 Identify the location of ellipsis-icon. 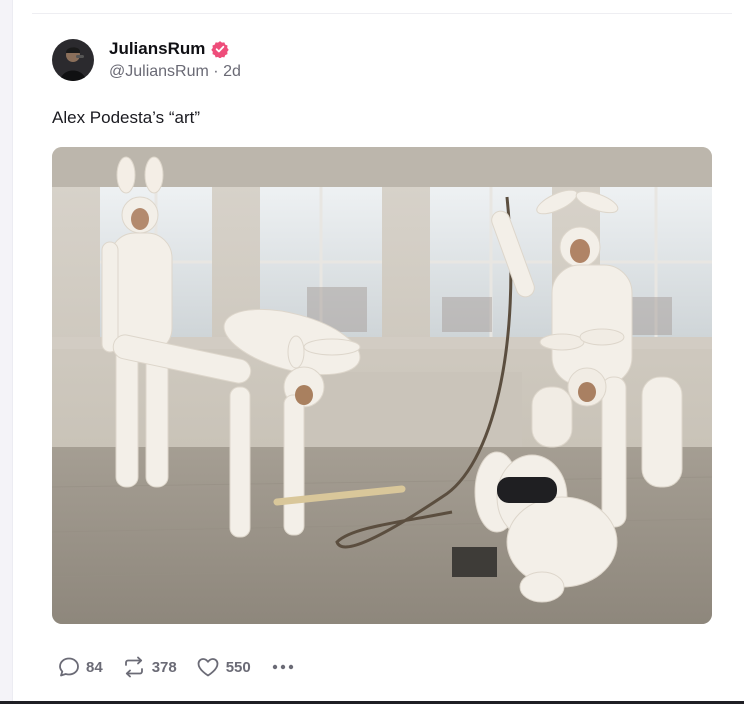
(282, 667).